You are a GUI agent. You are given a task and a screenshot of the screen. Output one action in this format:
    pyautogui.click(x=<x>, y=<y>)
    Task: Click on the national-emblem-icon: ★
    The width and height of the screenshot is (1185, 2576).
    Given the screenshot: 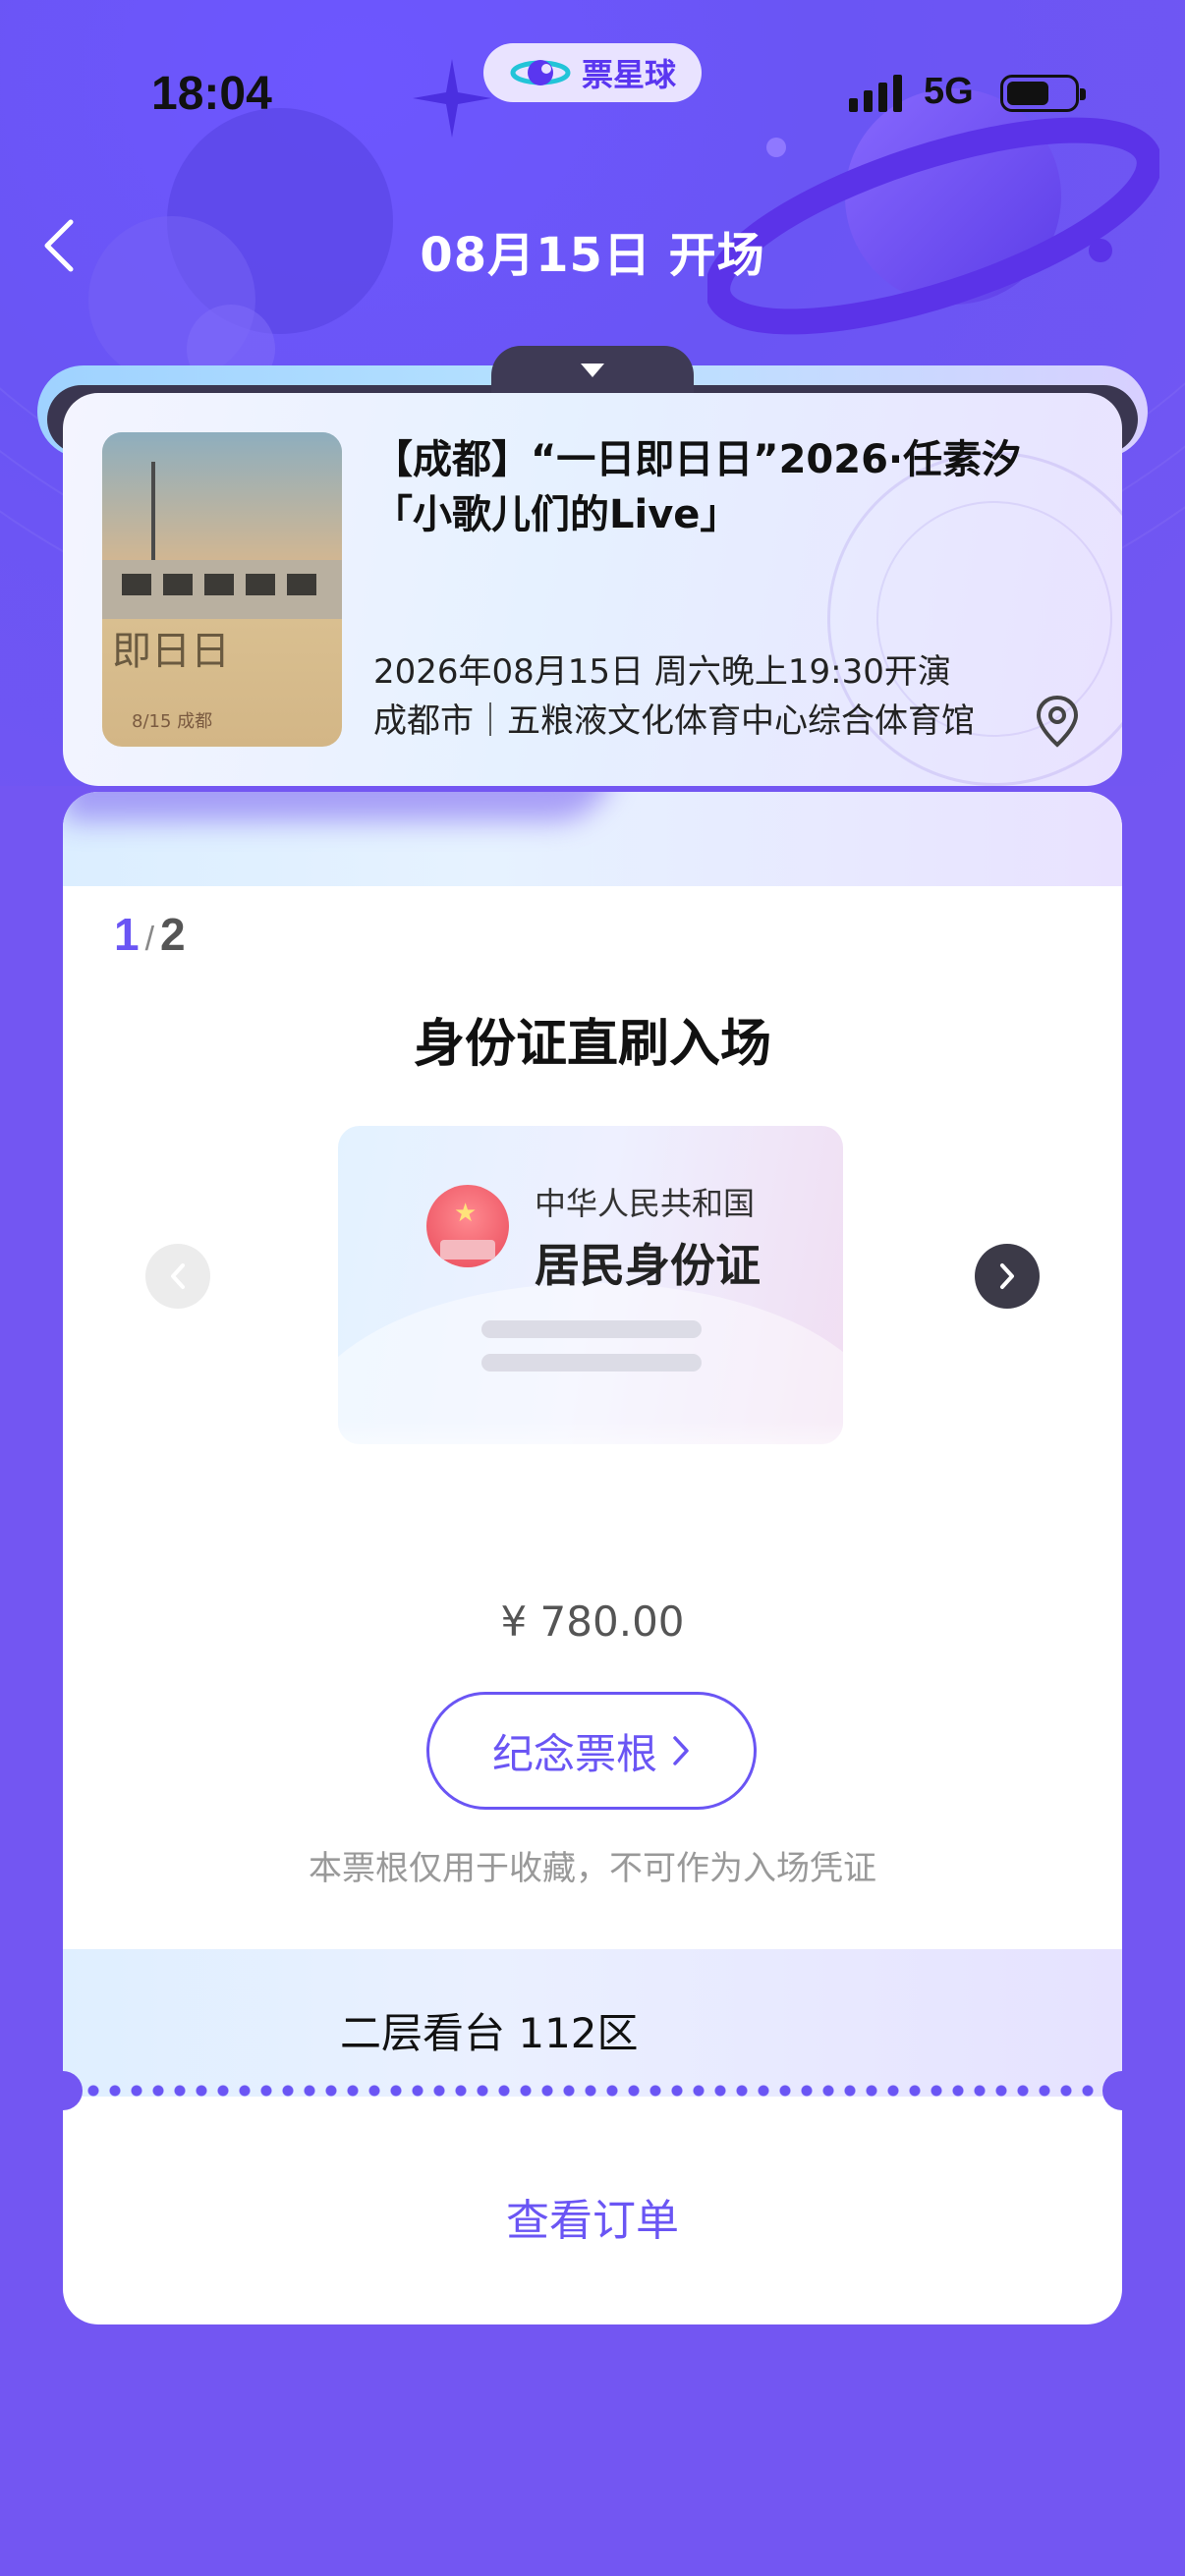 What is the action you would take?
    pyautogui.click(x=468, y=1226)
    